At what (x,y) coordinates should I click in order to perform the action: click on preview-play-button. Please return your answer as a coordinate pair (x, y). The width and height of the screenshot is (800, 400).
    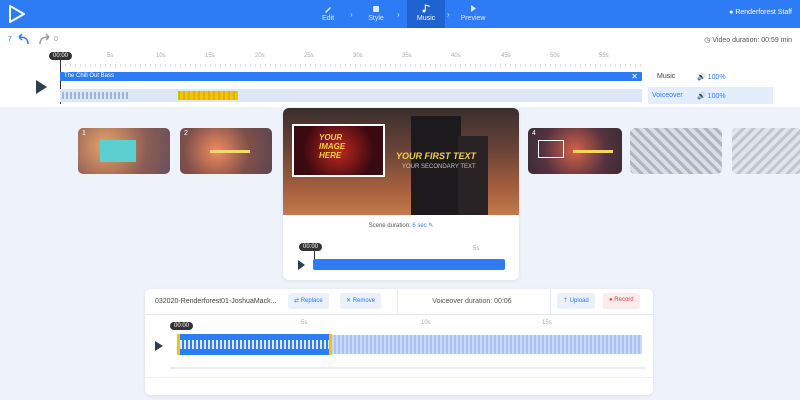
    Looking at the image, I should click on (301, 265).